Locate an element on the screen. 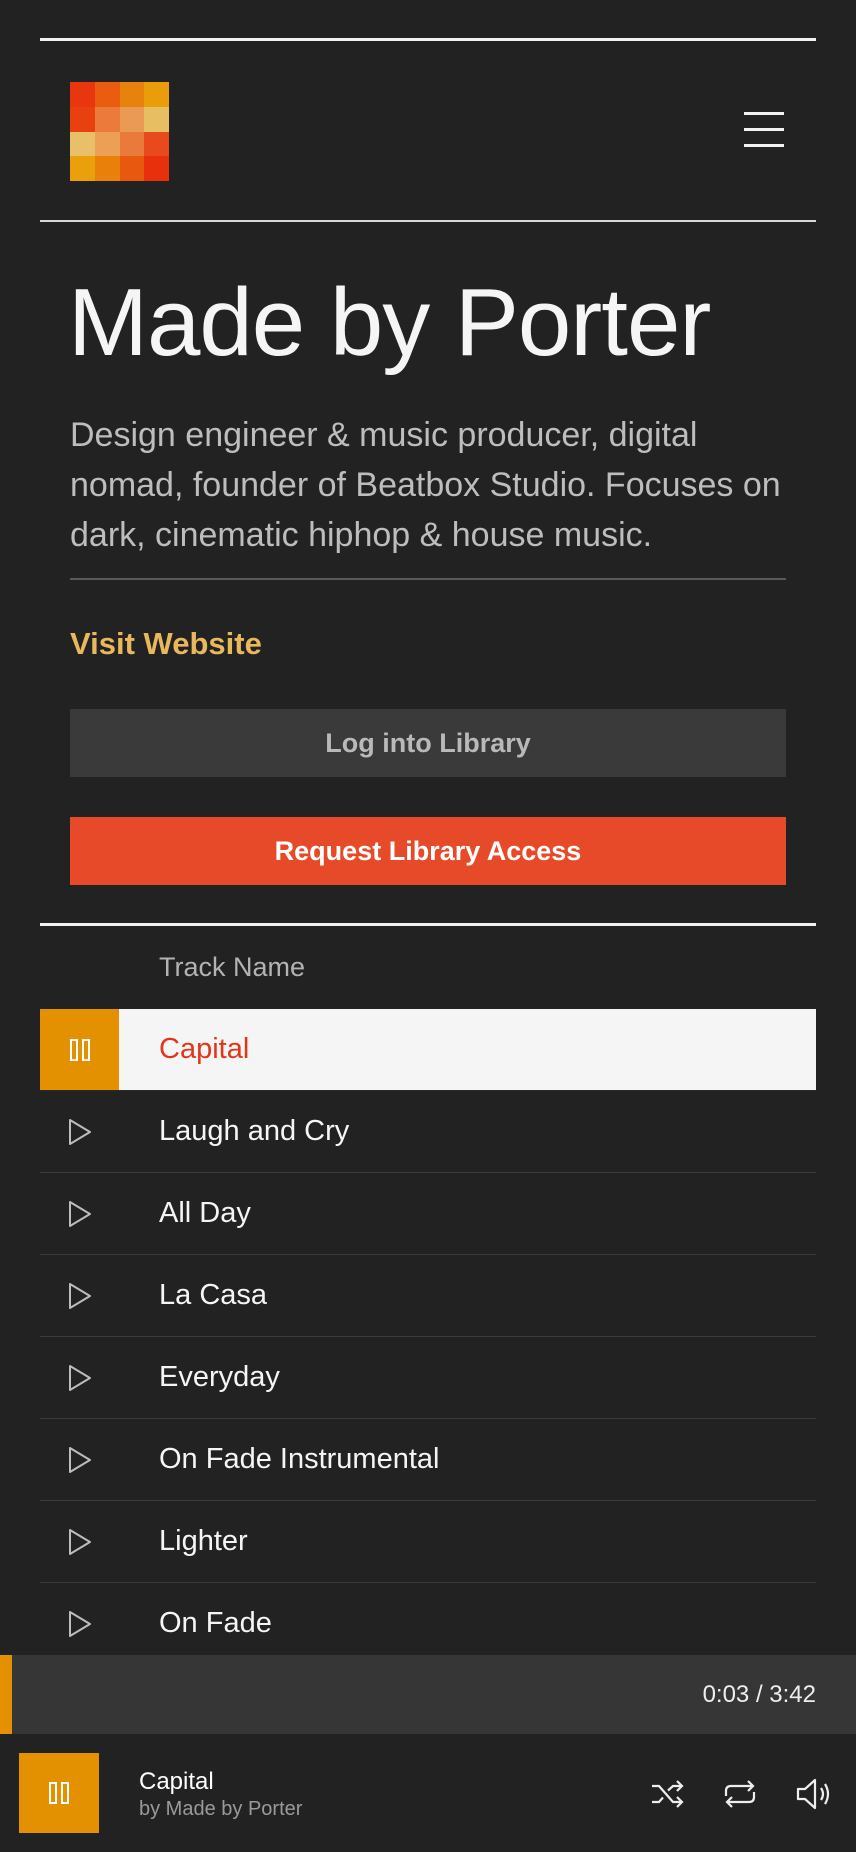 This screenshot has width=856, height=1852. track-row: Capital is located at coordinates (428, 1050).